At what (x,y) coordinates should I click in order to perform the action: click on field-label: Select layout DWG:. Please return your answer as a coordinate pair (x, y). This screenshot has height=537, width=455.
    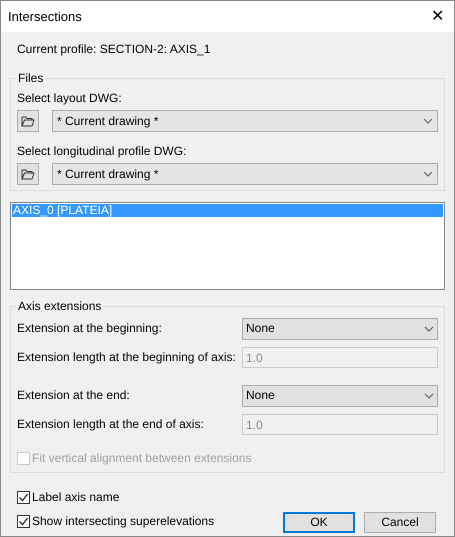
    Looking at the image, I should click on (70, 98).